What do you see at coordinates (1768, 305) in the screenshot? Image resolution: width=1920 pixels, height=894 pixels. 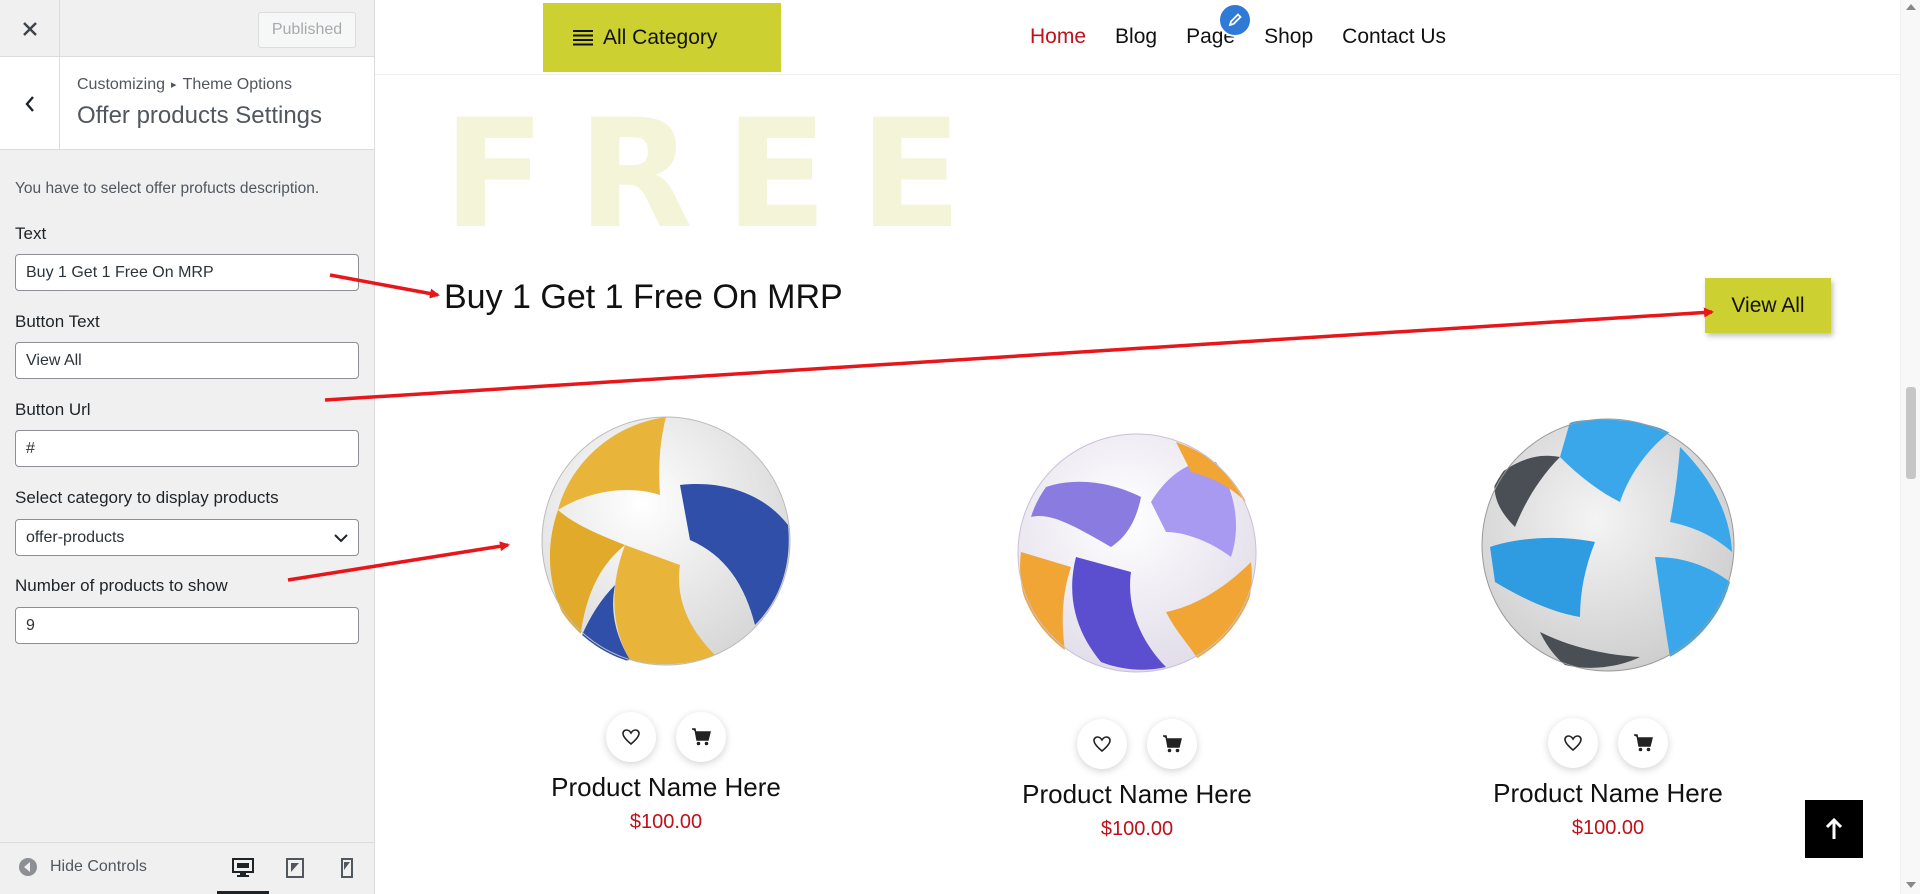 I see `view-all-button: View All` at bounding box center [1768, 305].